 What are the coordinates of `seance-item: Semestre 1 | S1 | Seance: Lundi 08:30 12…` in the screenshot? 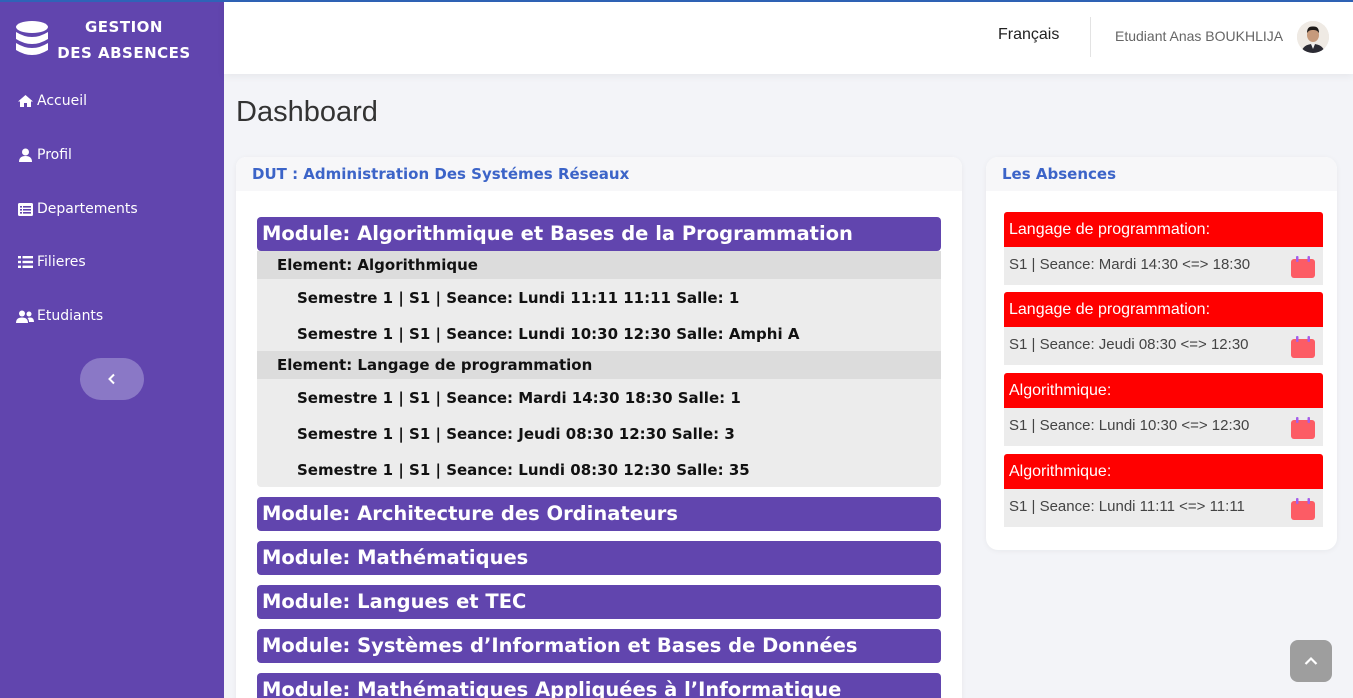 It's located at (523, 470).